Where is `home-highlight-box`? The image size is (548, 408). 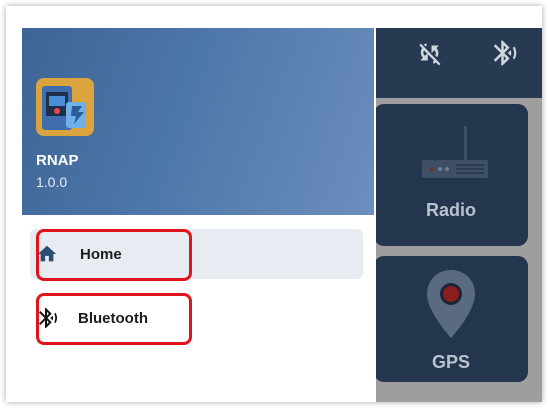 home-highlight-box is located at coordinates (114, 255).